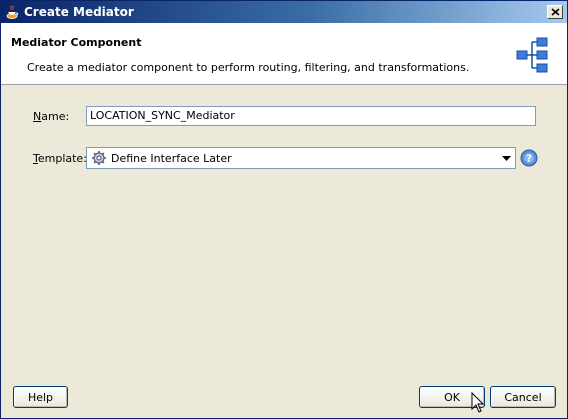  Describe the element at coordinates (99, 158) in the screenshot. I see `gear-icon` at that location.